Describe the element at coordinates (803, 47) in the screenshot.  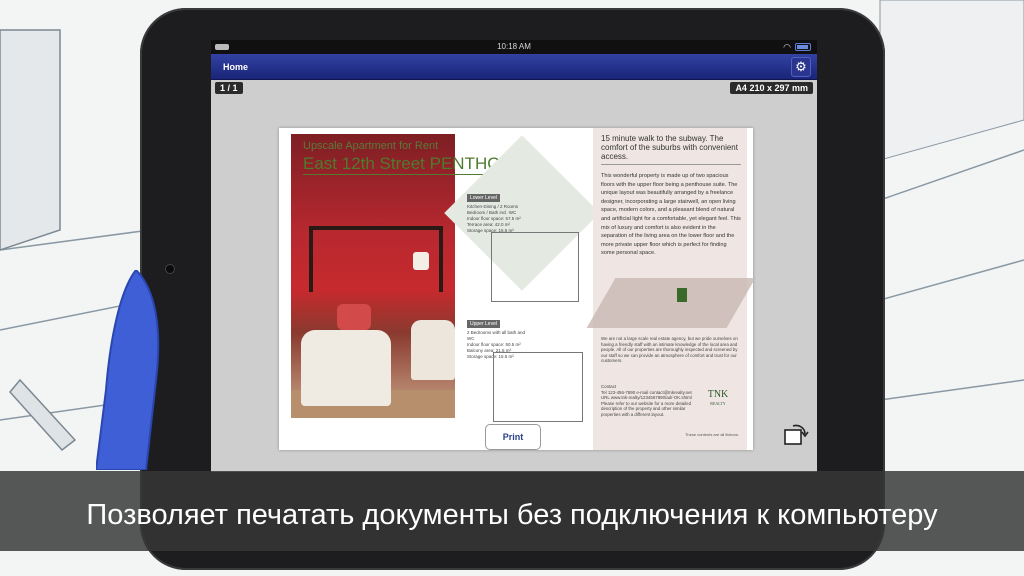
I see `battery-icon` at that location.